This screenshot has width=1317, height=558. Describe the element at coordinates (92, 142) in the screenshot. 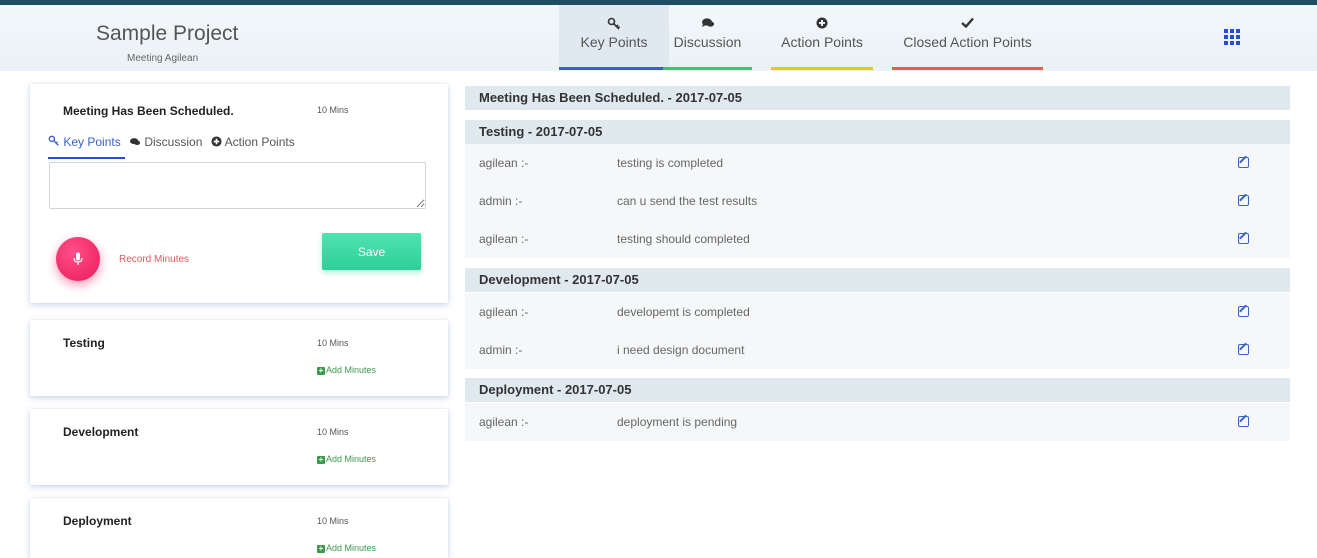

I see `subtab-label: Key Points` at that location.